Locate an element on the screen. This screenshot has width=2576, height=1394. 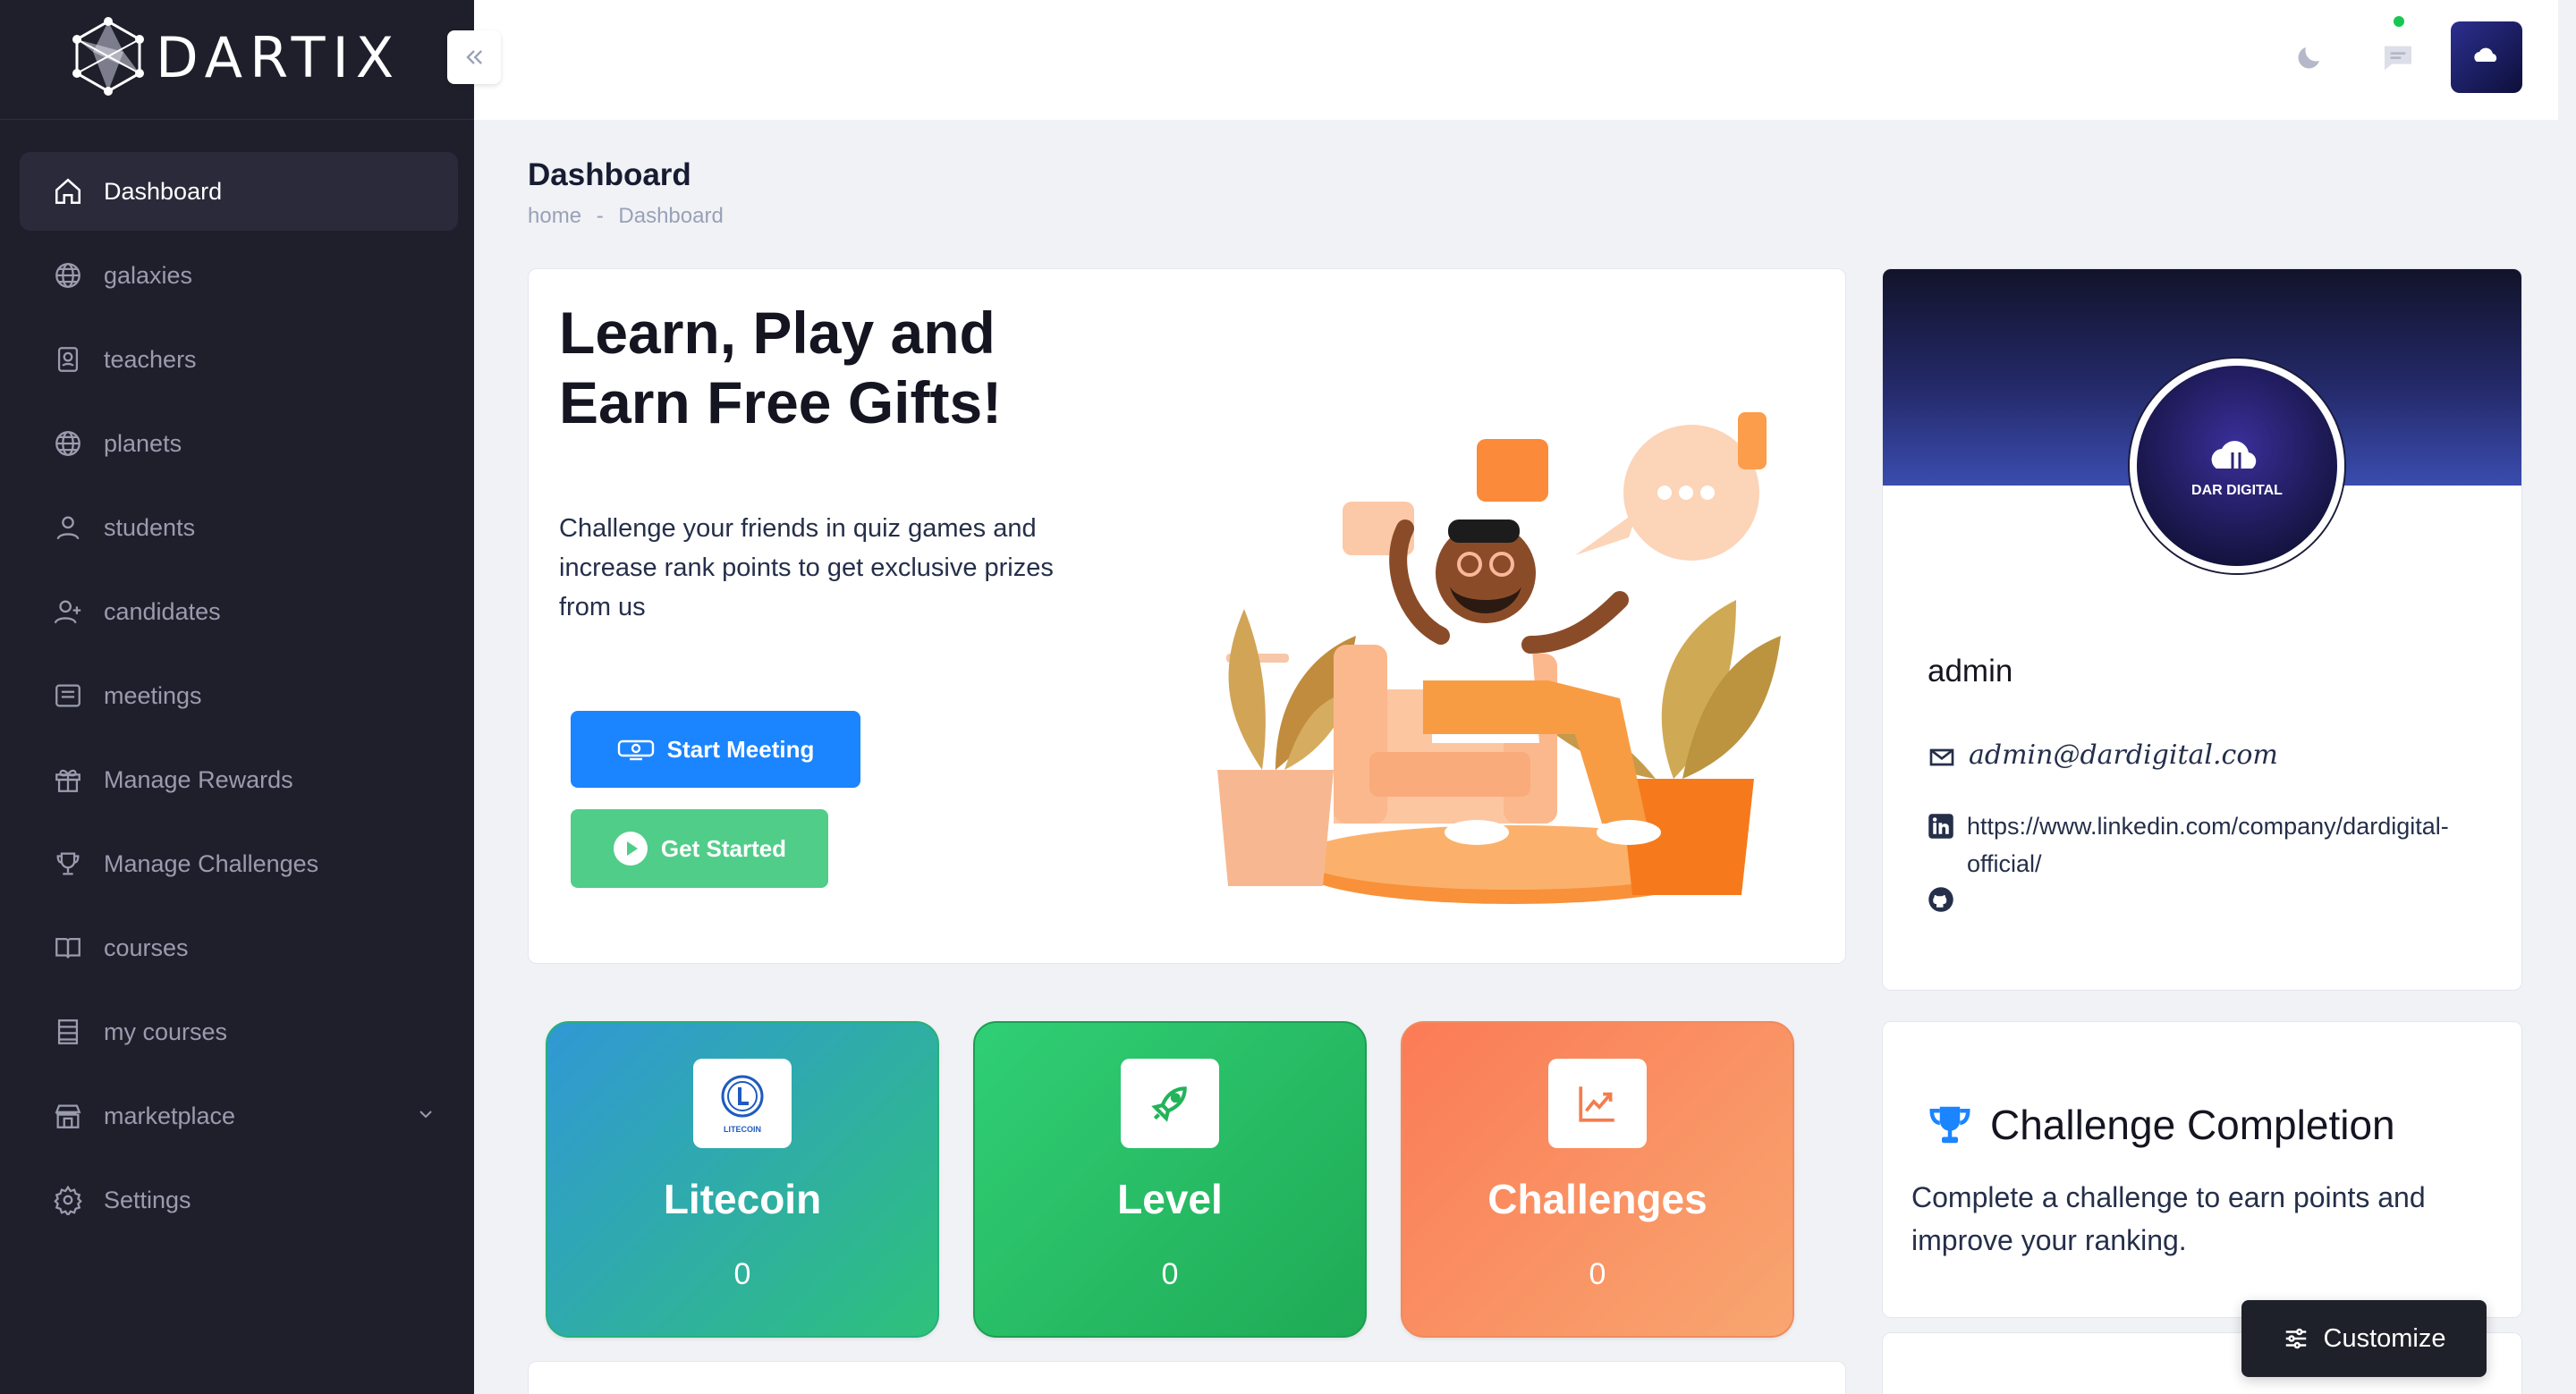
start-meeting-button: Start Meeting is located at coordinates (715, 749).